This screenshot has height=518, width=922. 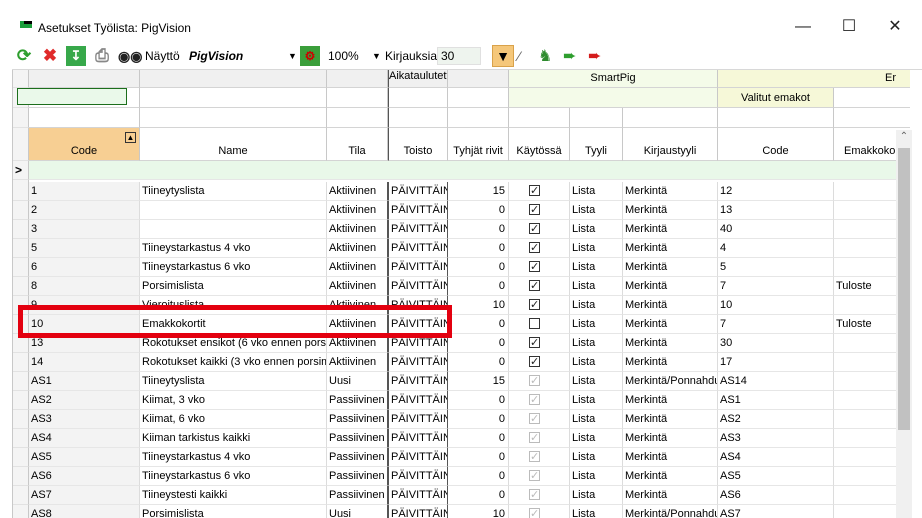 What do you see at coordinates (233, 191) in the screenshot?
I see `cell-name: Tiineytyslista` at bounding box center [233, 191].